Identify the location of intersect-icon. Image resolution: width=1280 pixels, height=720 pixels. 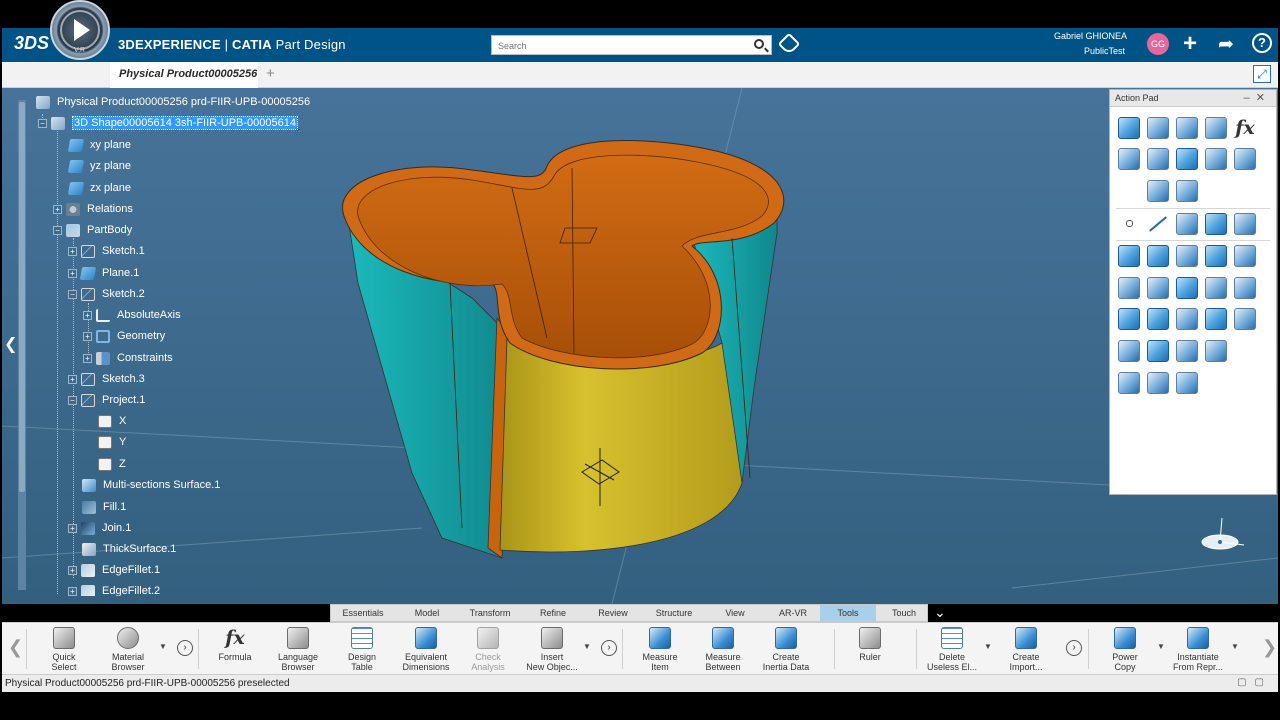
(1216, 351).